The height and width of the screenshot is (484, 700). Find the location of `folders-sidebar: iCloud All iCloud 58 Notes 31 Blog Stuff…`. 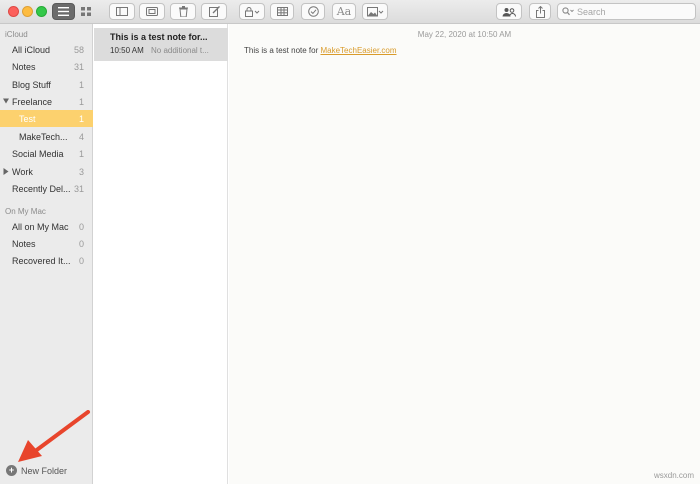

folders-sidebar: iCloud All iCloud 58 Notes 31 Blog Stuff… is located at coordinates (46, 254).